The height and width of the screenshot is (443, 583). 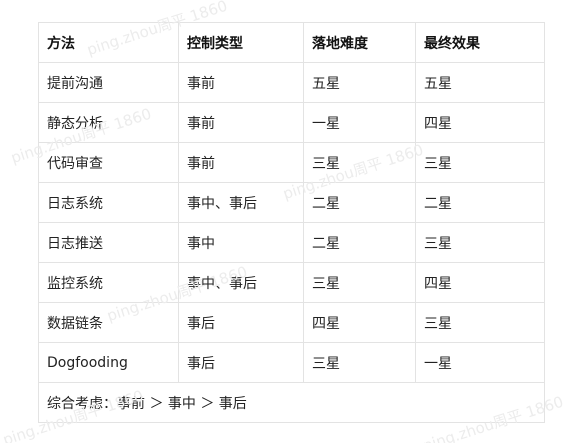 I want to click on header-final-effect: 最终效果, so click(x=480, y=42).